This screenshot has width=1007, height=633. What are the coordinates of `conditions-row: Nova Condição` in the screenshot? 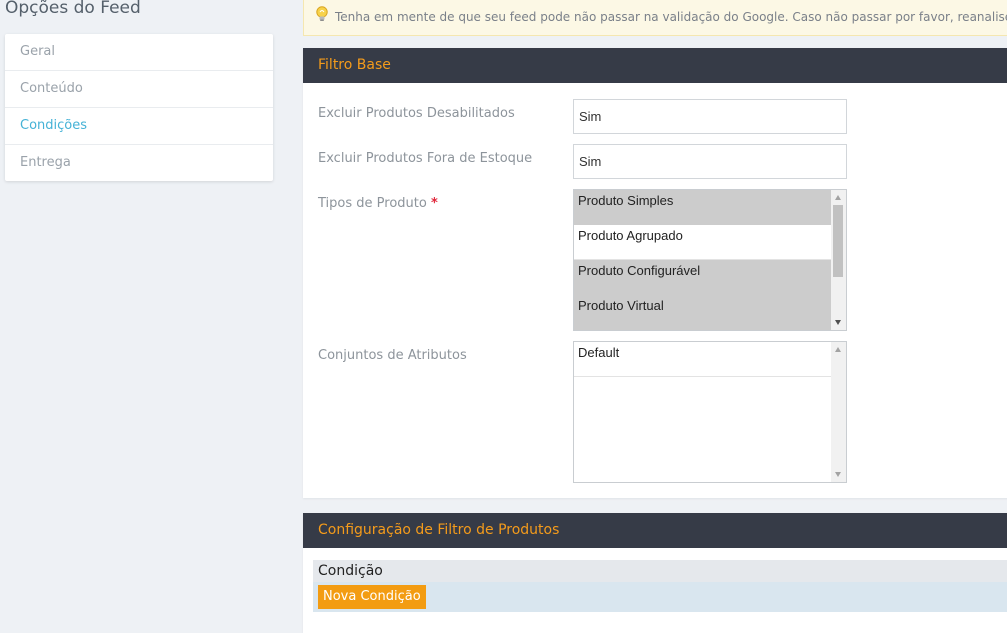 It's located at (660, 597).